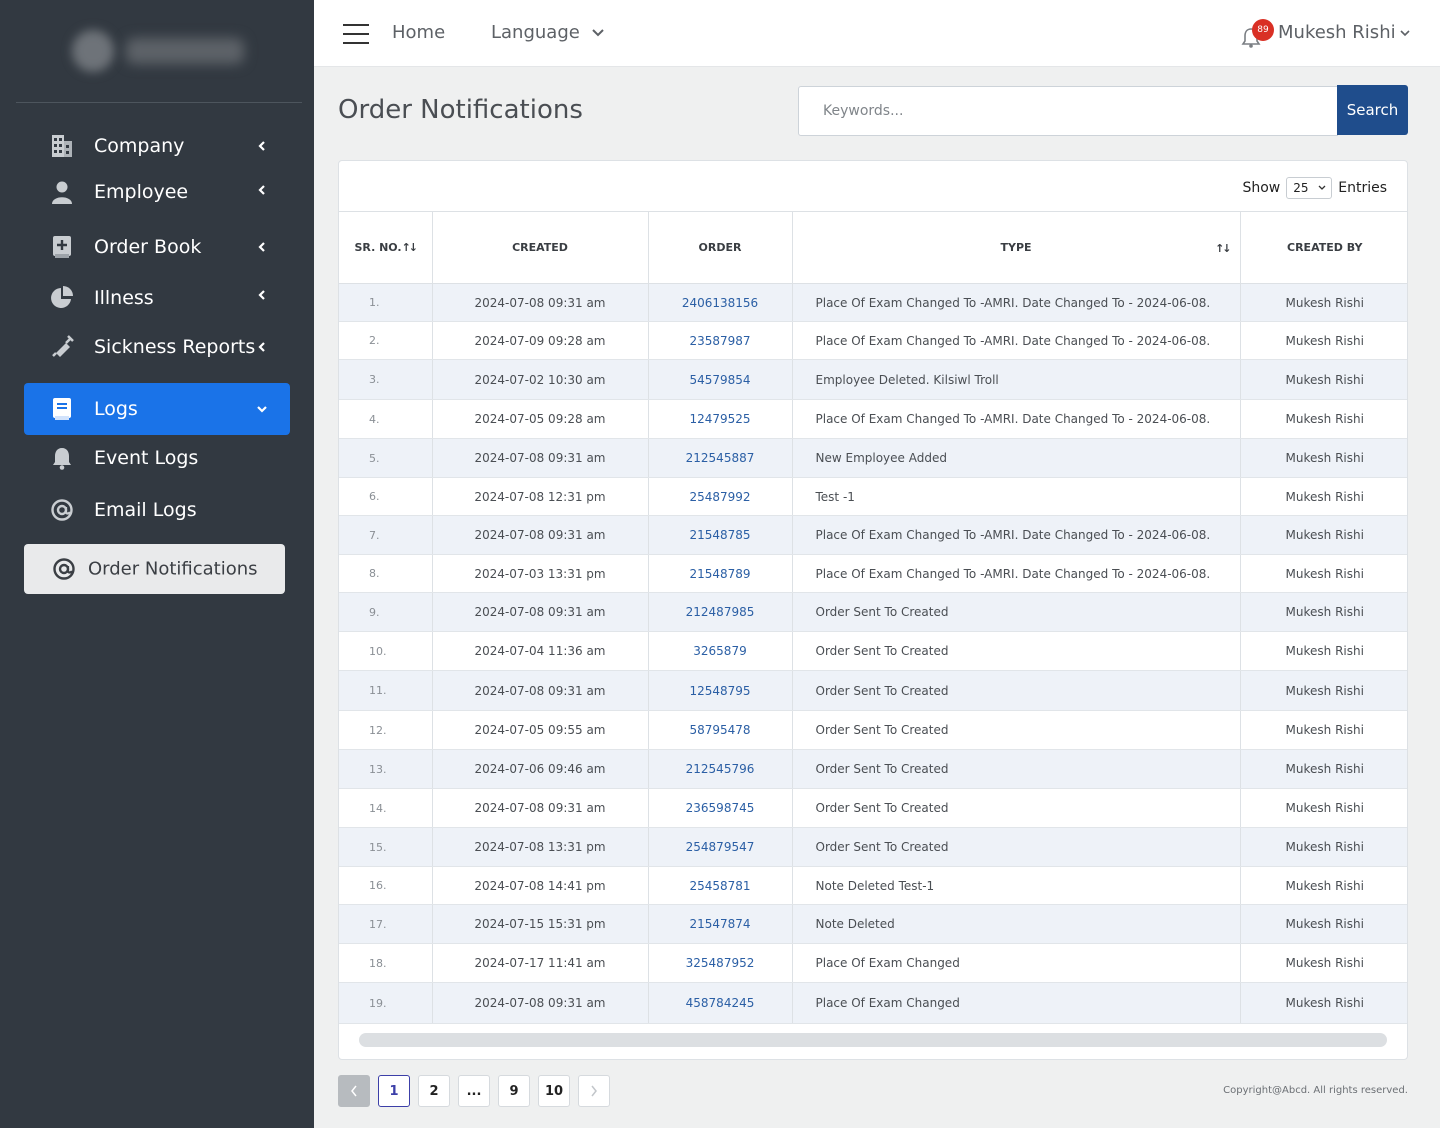  I want to click on pie-chart-icon, so click(62, 298).